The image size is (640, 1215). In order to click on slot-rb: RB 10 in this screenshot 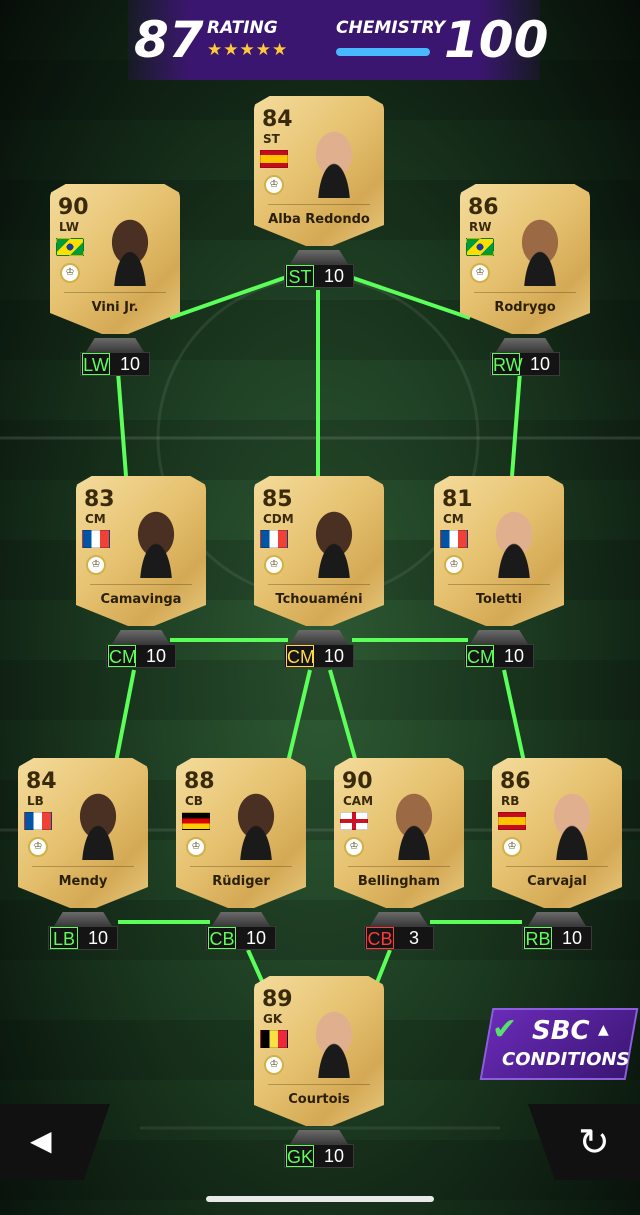, I will do `click(557, 932)`.